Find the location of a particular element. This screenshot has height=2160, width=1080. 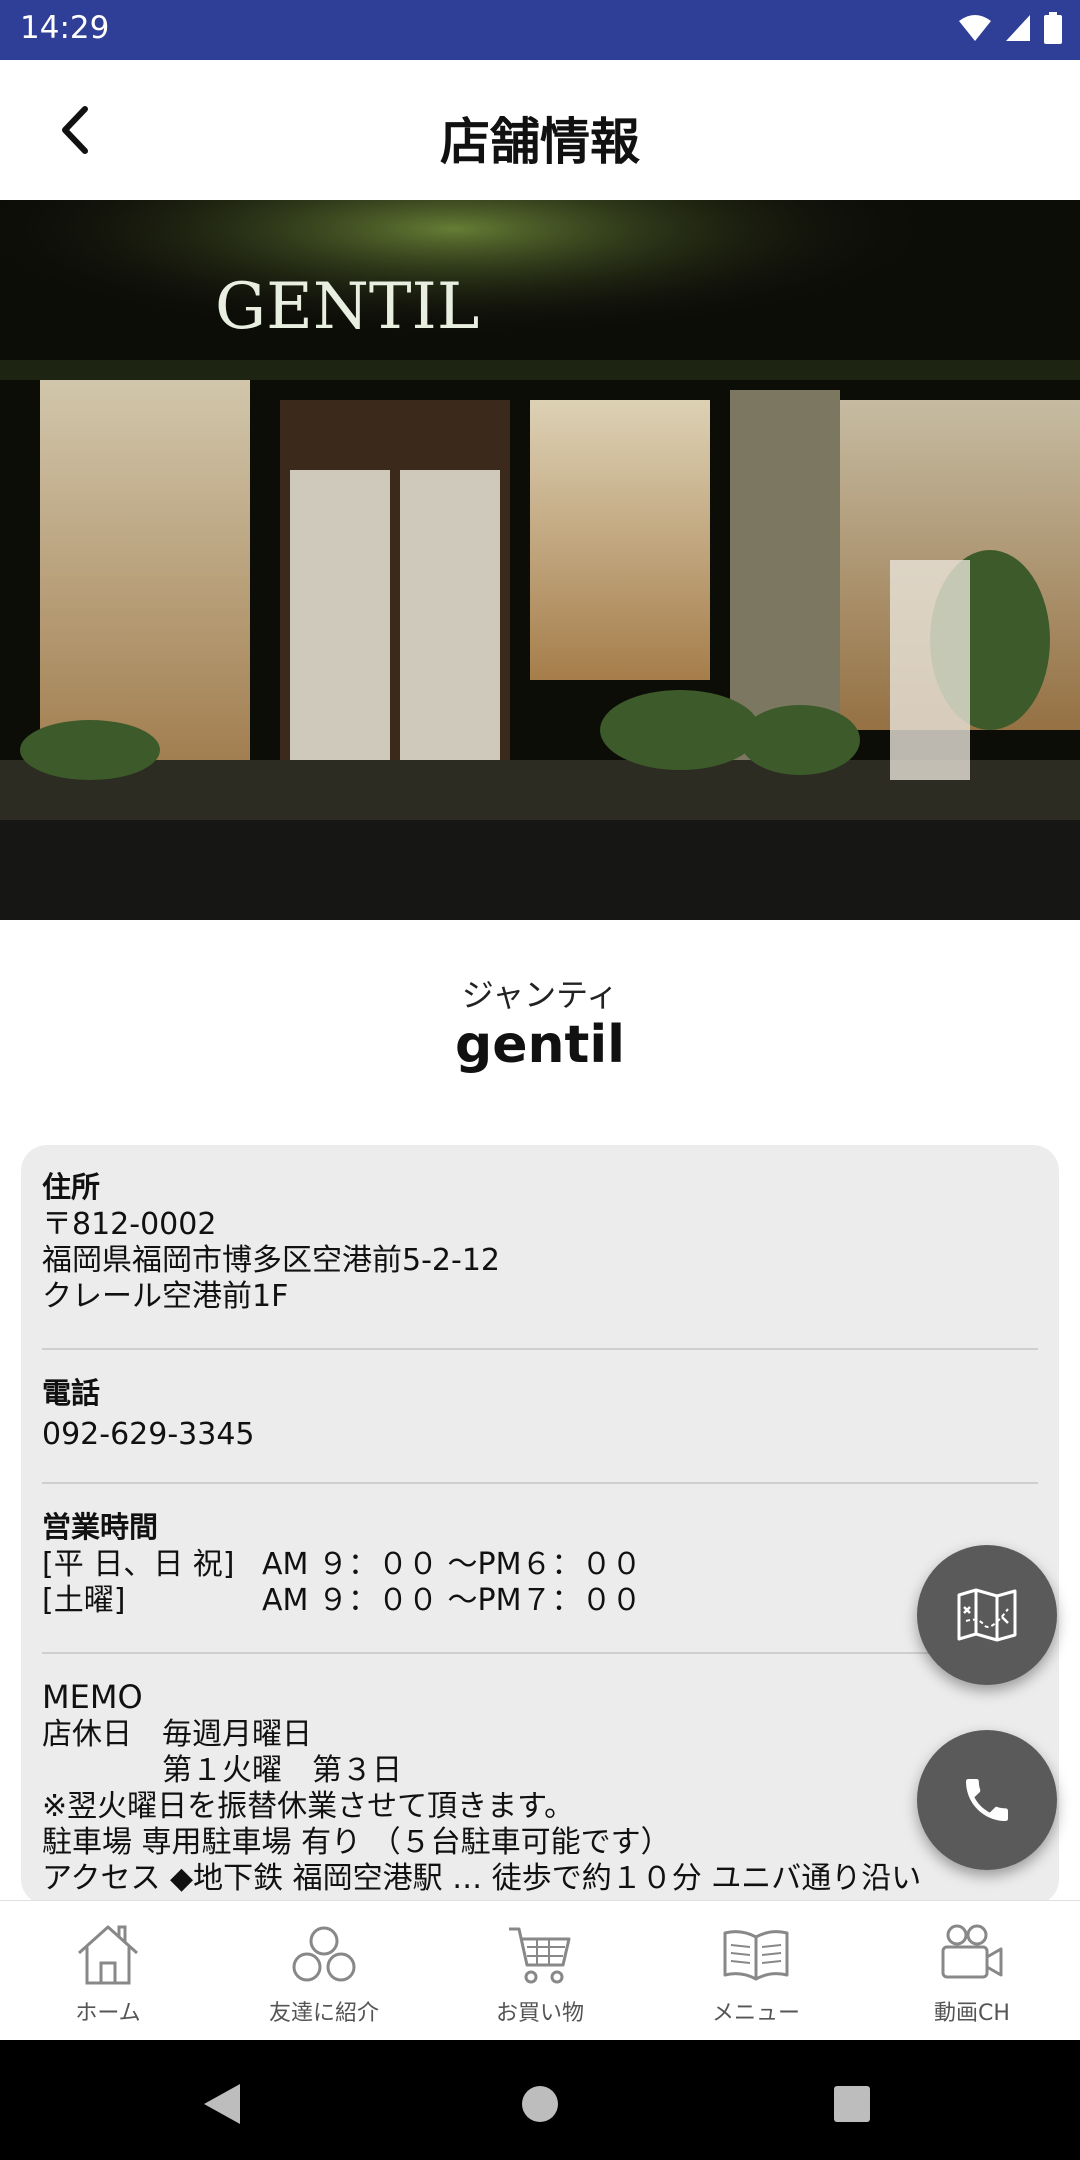

nav-label: ホーム is located at coordinates (108, 2013).